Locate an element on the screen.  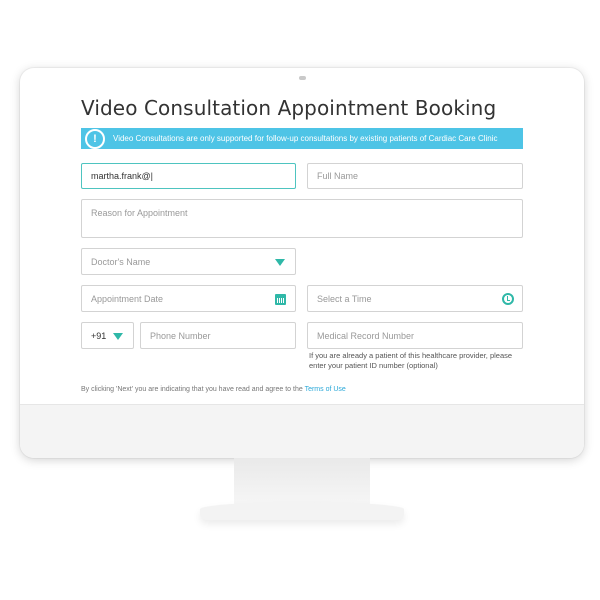
doctor-select: Doctor's Name is located at coordinates (188, 261).